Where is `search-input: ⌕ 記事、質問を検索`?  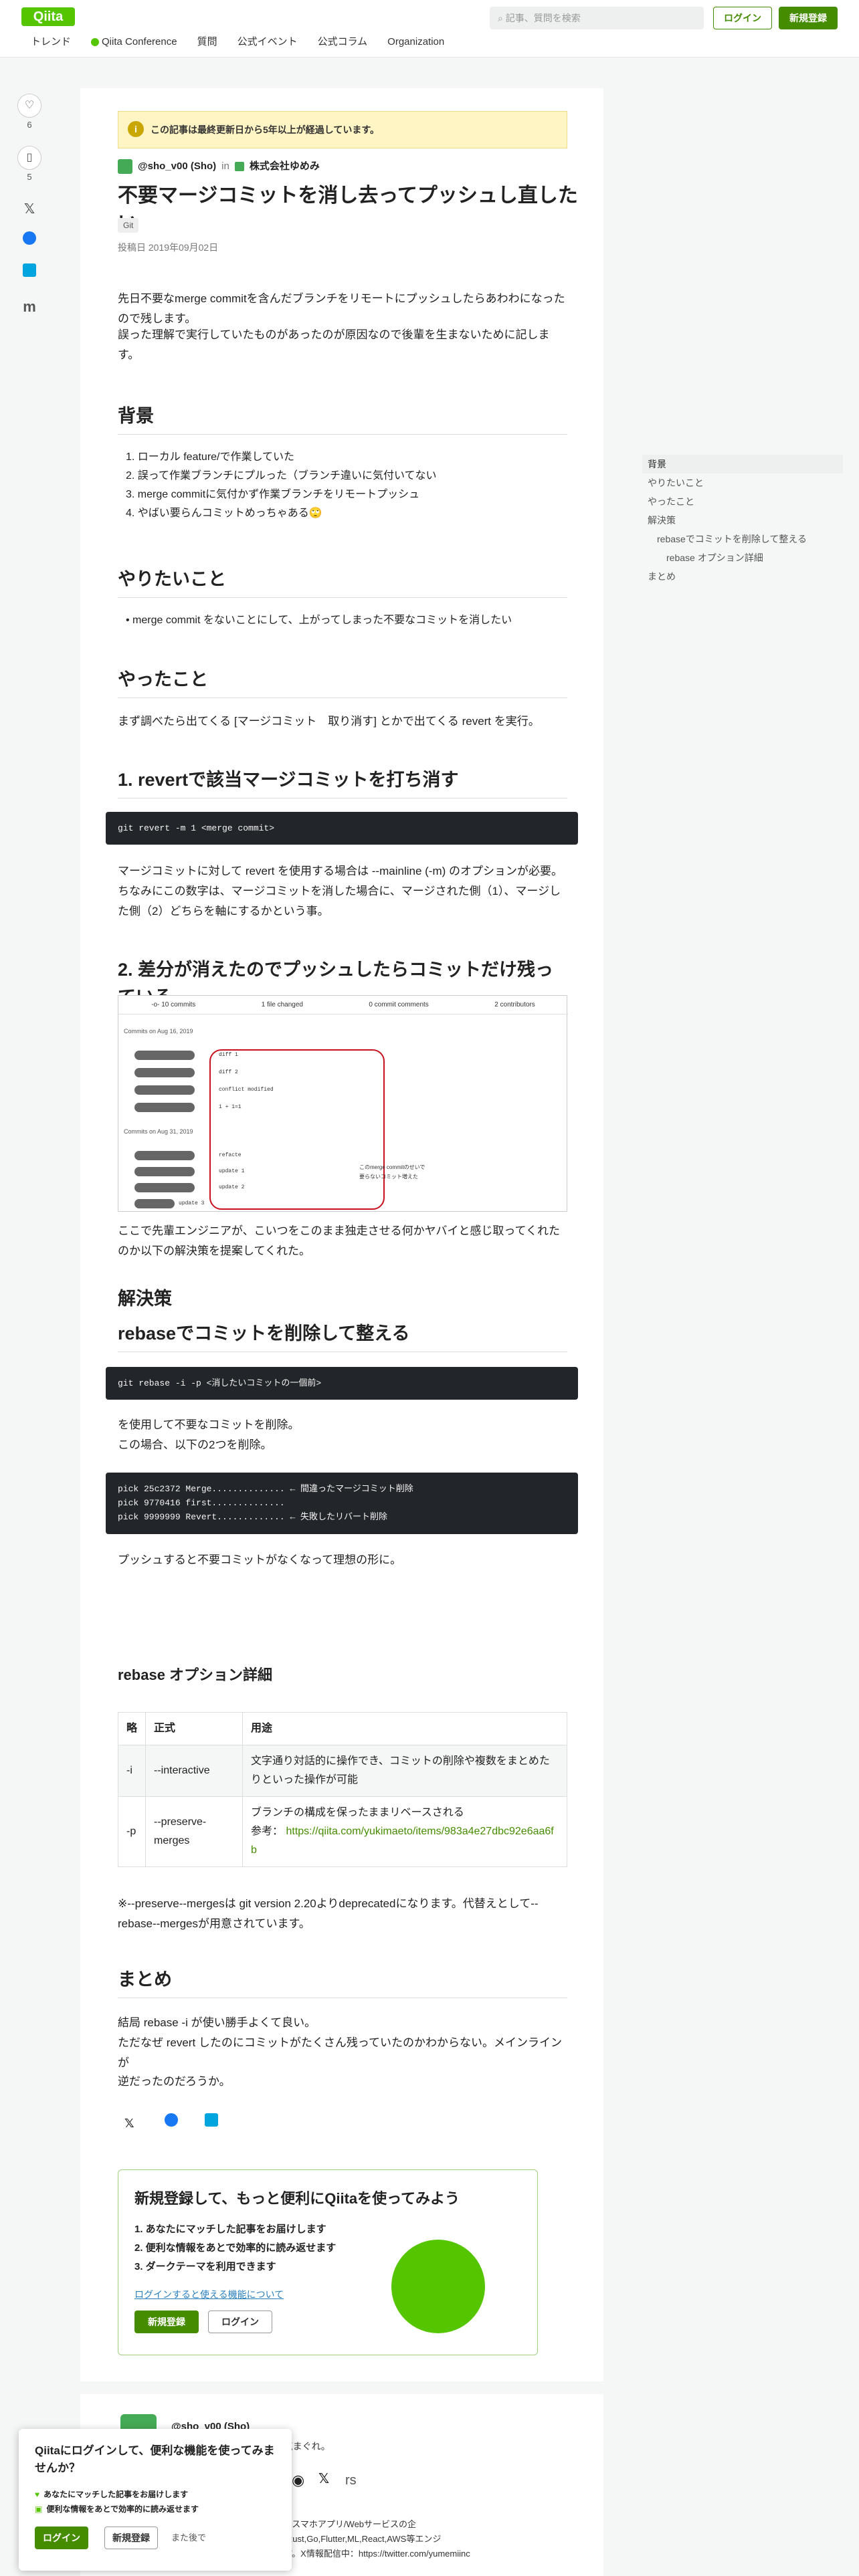 search-input: ⌕ 記事、質問を検索 is located at coordinates (597, 18).